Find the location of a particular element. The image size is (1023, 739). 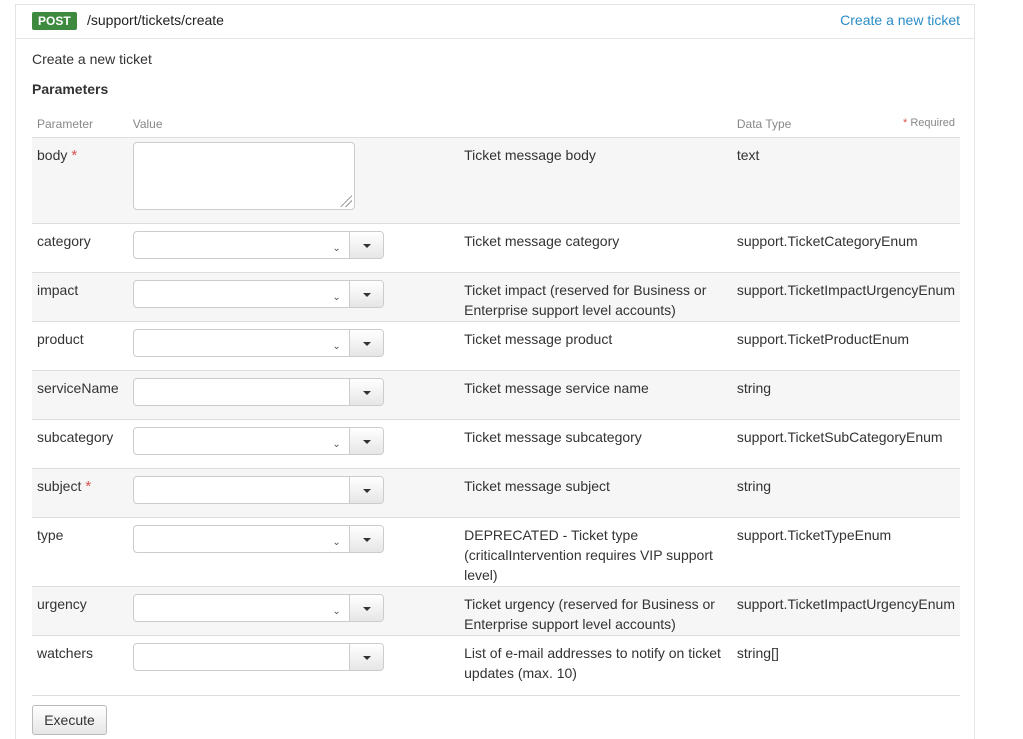

header-data-type-label: Data Type is located at coordinates (764, 124).